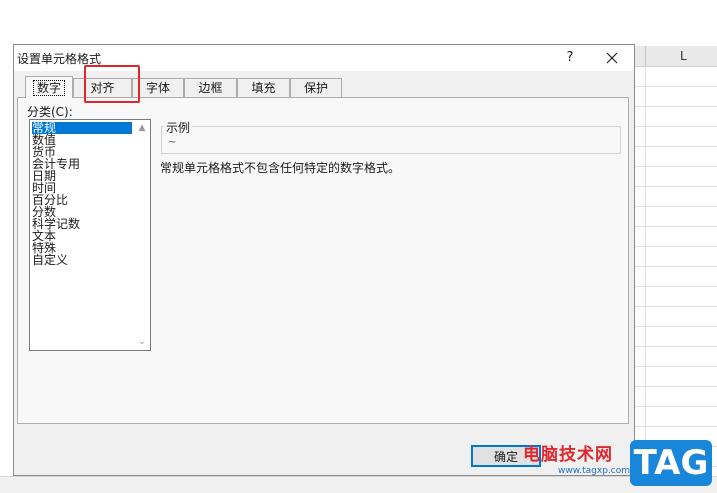  I want to click on close-button, so click(612, 58).